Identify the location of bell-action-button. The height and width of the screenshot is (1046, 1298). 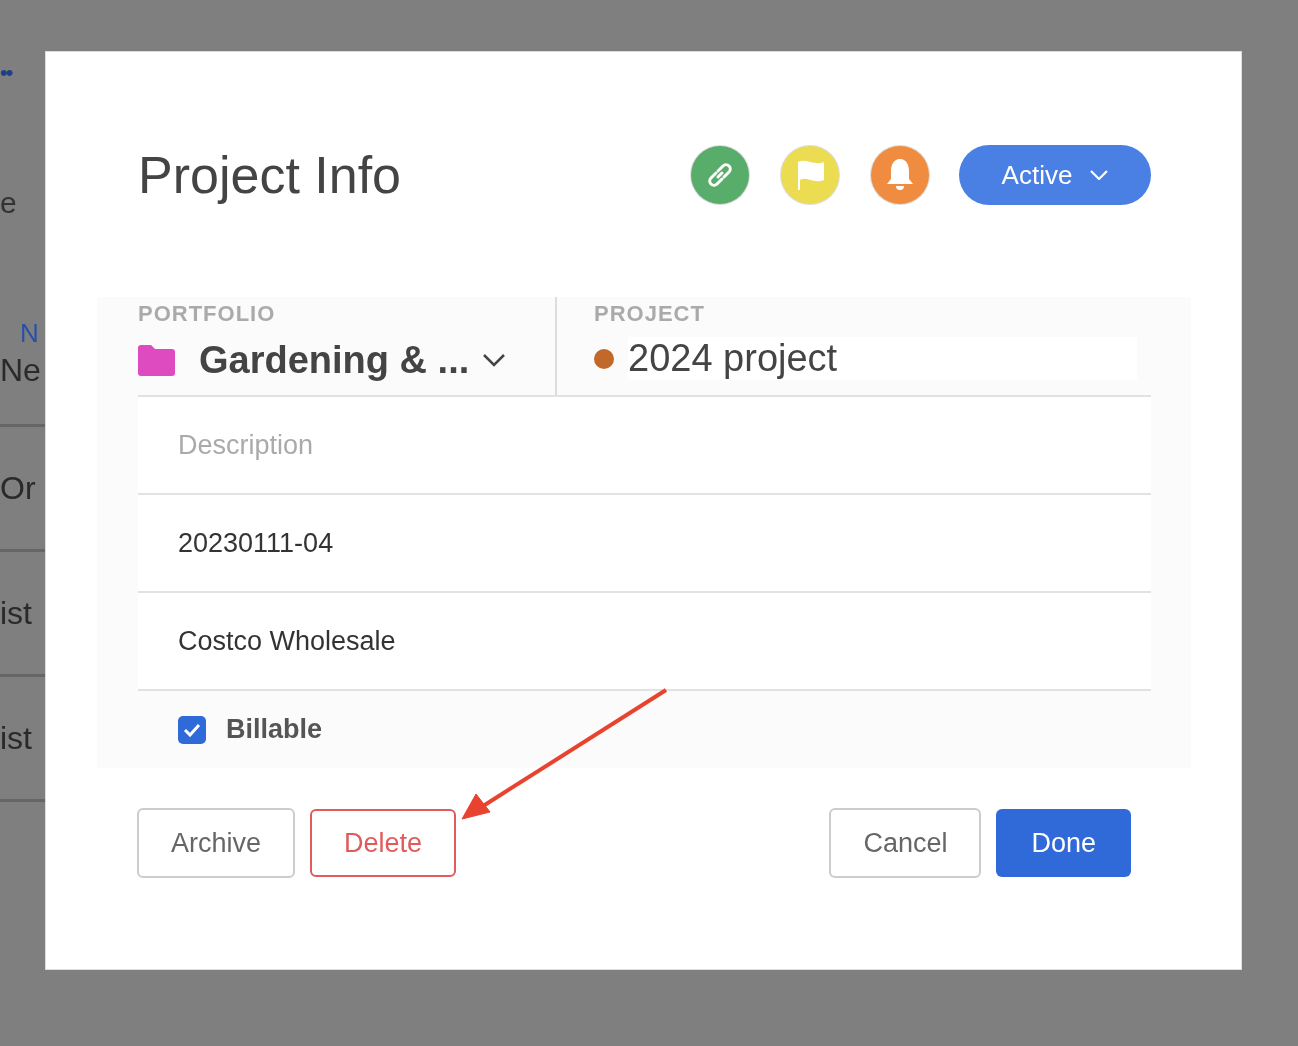
(900, 175).